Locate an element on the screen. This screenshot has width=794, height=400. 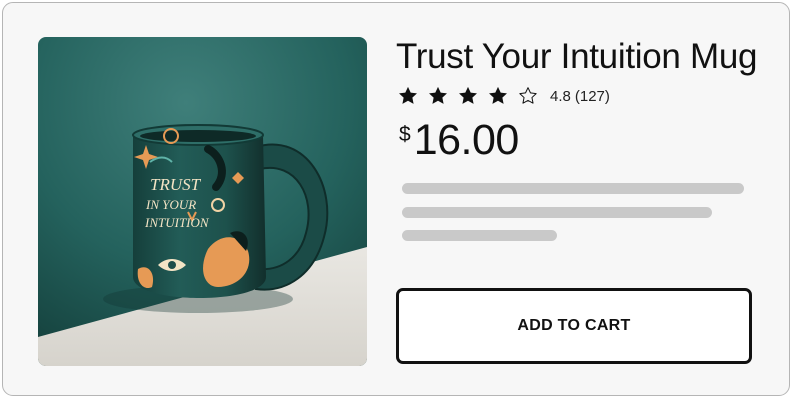
product-price: $ 16.00 is located at coordinates (459, 140).